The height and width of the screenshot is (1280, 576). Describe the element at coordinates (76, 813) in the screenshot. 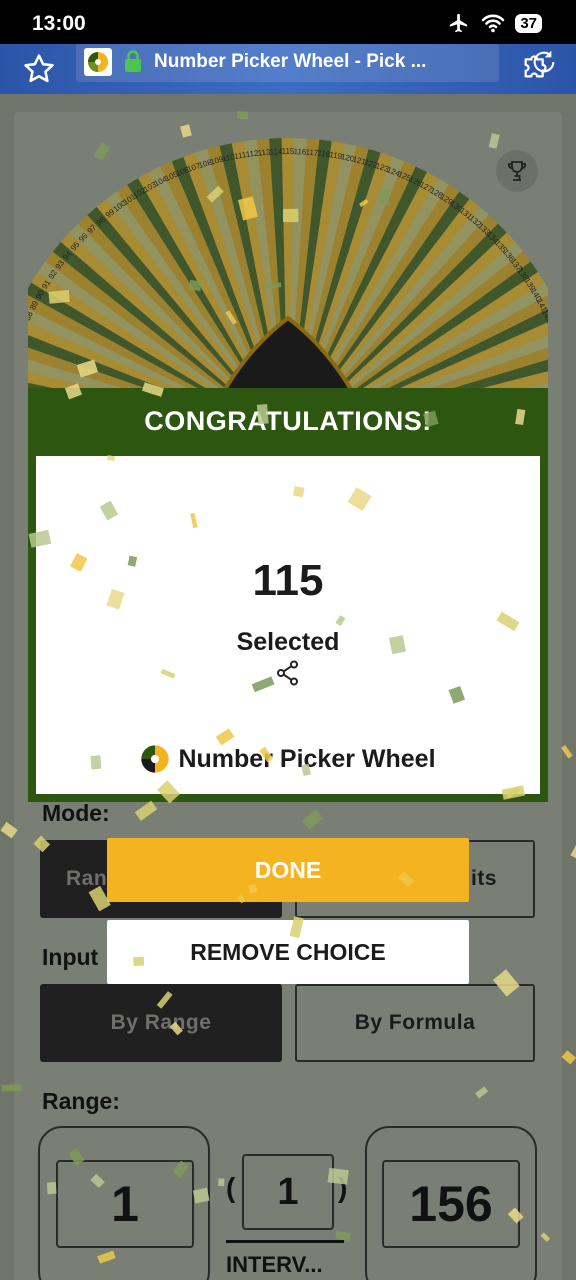

I see `mode-label: Mode:` at that location.